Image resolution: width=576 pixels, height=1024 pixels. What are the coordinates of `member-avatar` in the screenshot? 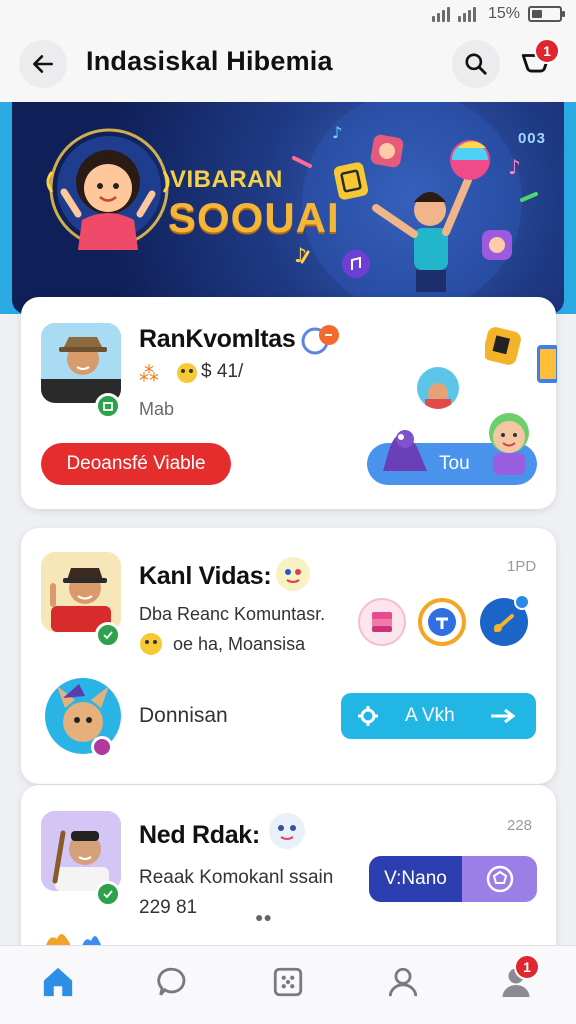 It's located at (438, 388).